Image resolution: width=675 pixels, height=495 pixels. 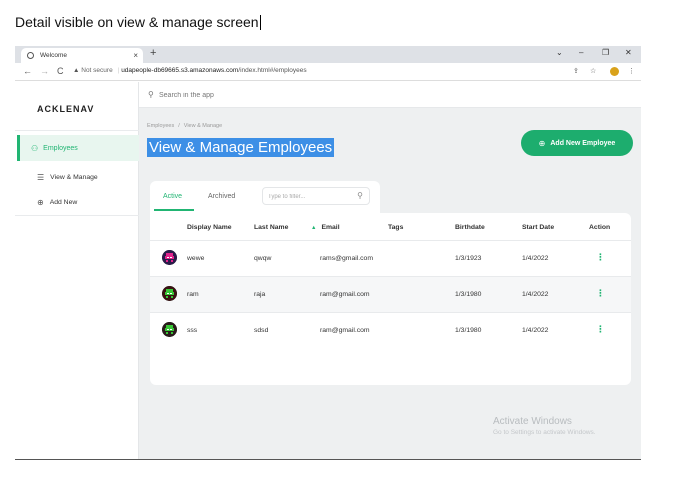 I want to click on tab-search-icon: ⌄, so click(x=559, y=52).